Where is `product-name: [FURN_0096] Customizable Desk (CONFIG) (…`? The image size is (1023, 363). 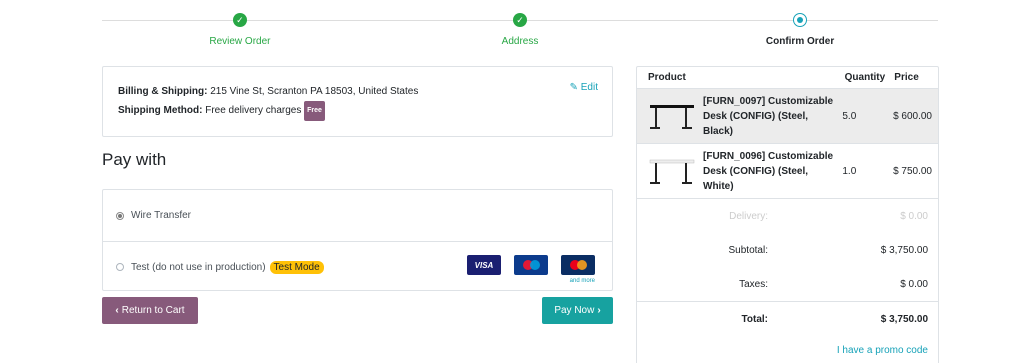
product-name: [FURN_0096] Customizable Desk (CONFIG) (… is located at coordinates (768, 171).